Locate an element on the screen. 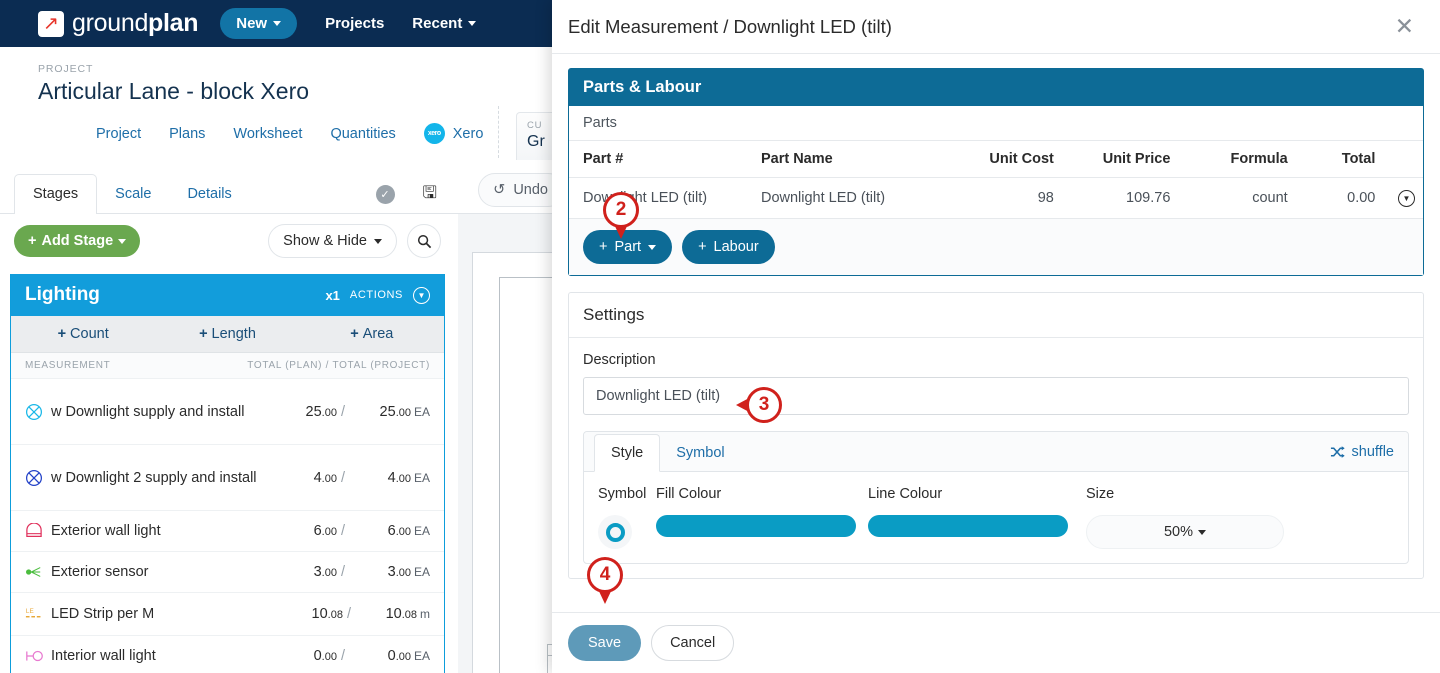 The height and width of the screenshot is (673, 1440). stage-multiplier: x1 is located at coordinates (332, 295).